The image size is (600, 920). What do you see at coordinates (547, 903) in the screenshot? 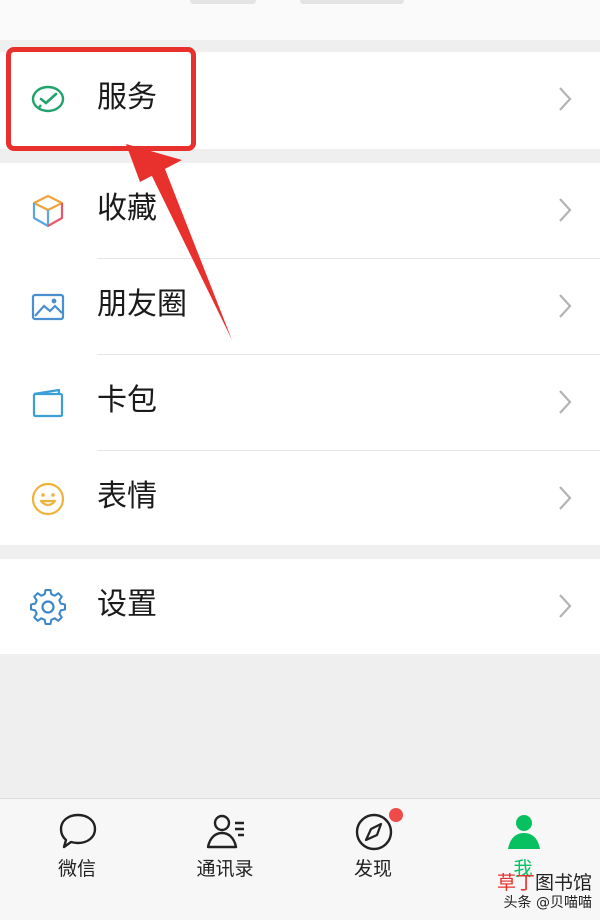
I see `watermark-source: 头条 @贝喵喵` at bounding box center [547, 903].